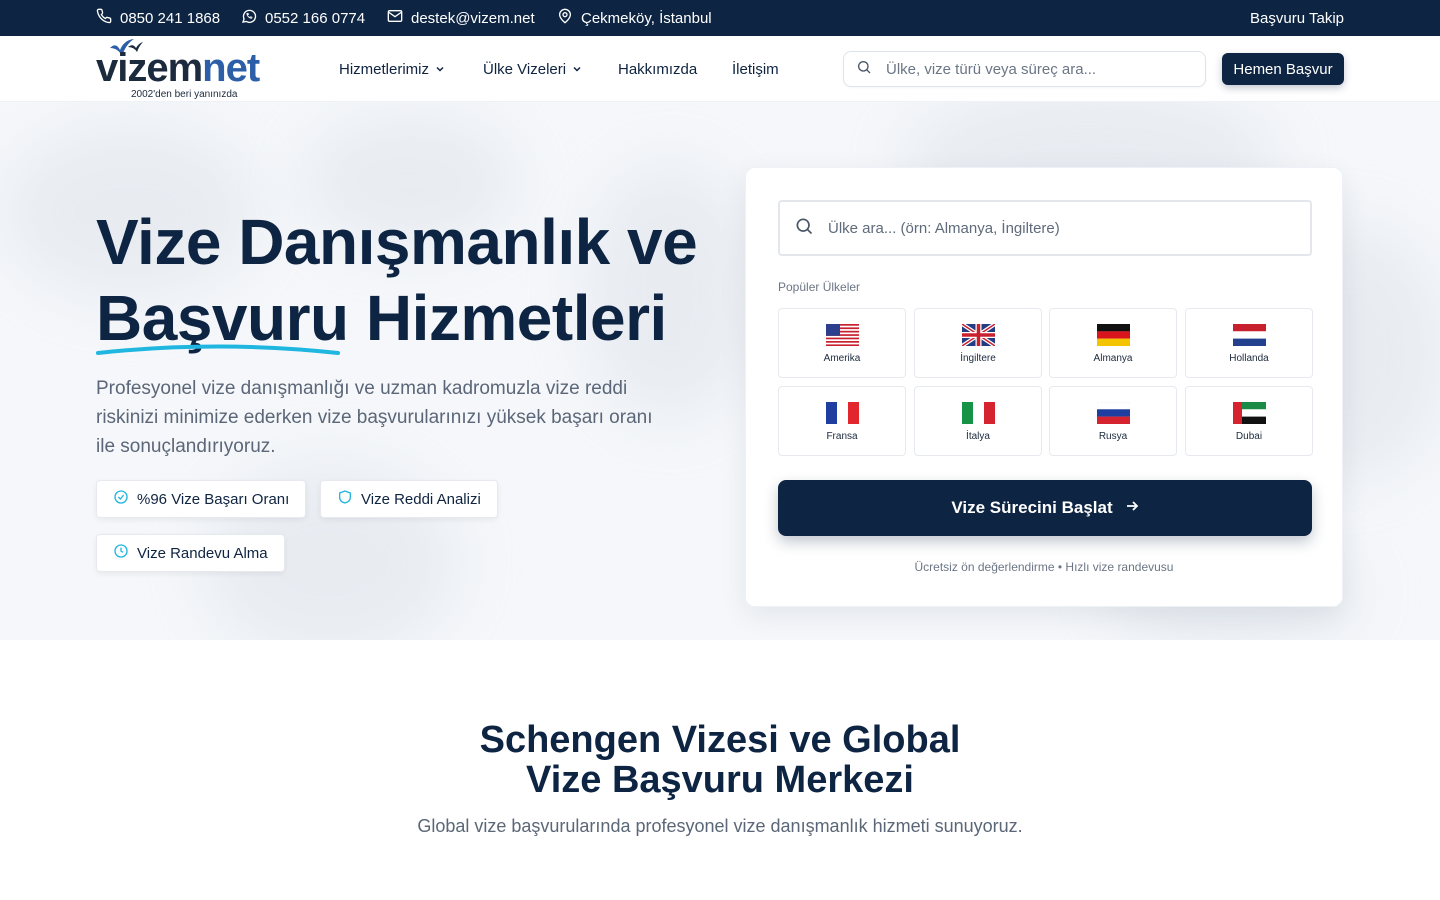 This screenshot has width=1440, height=900. I want to click on country-italy: İtalya, so click(978, 421).